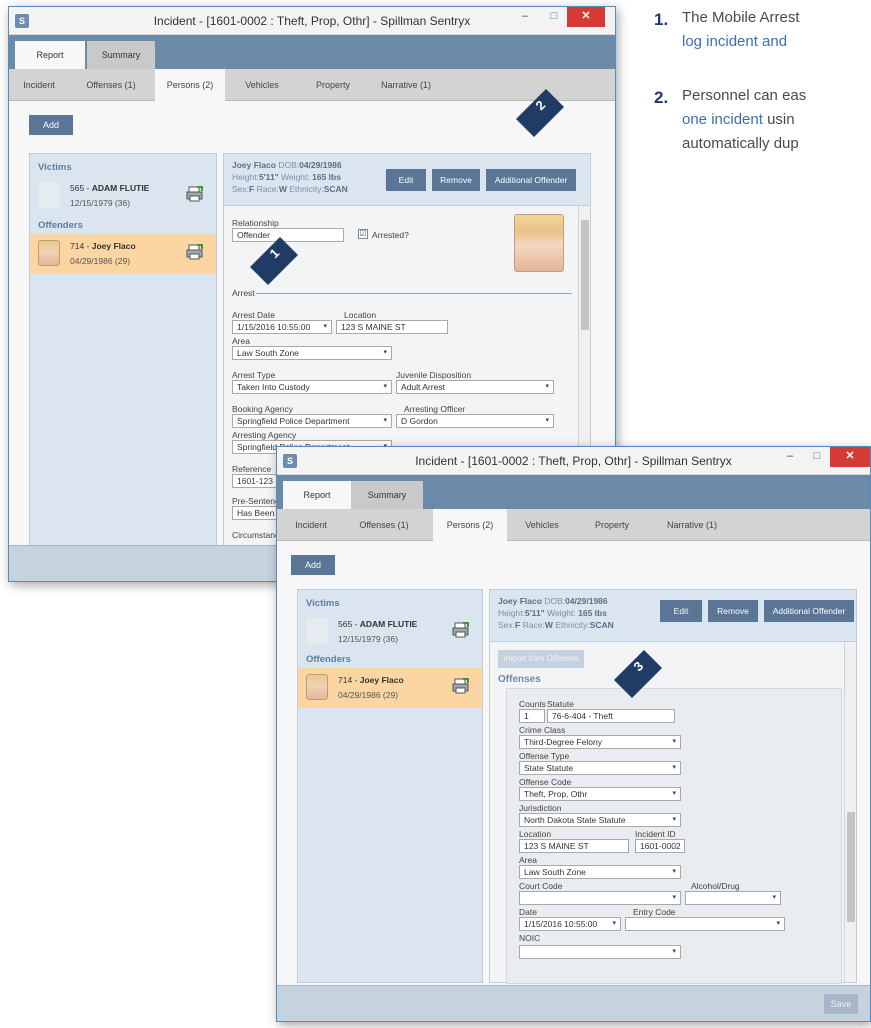  What do you see at coordinates (733, 898) in the screenshot?
I see `alcohol-drug-field: ▾` at bounding box center [733, 898].